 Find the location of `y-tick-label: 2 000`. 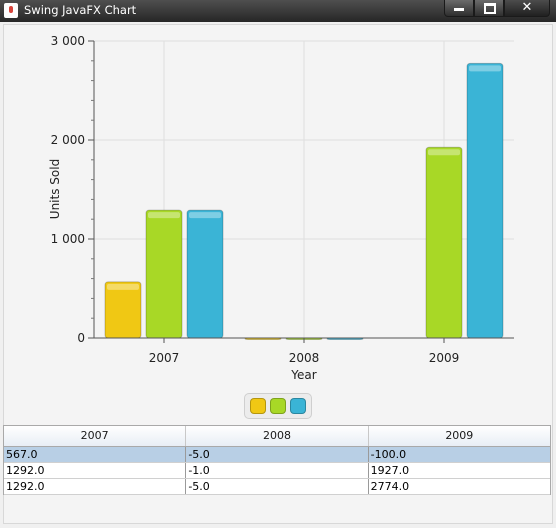

y-tick-label: 2 000 is located at coordinates (68, 140).